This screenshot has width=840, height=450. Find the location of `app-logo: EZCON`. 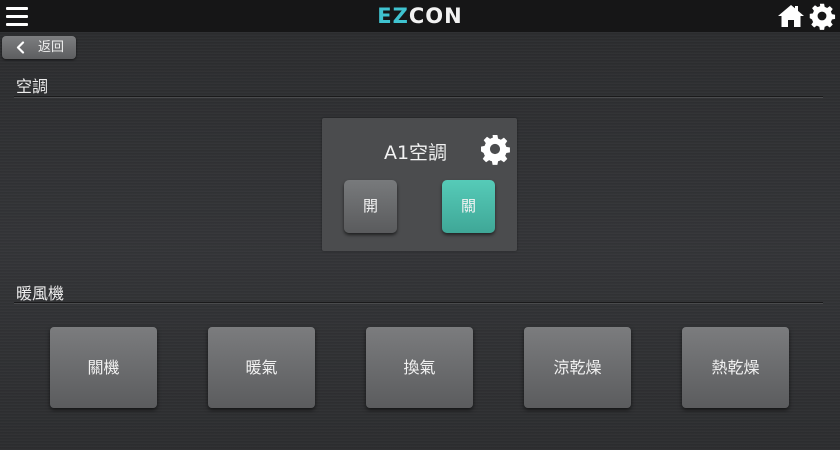

app-logo: EZCON is located at coordinates (420, 16).